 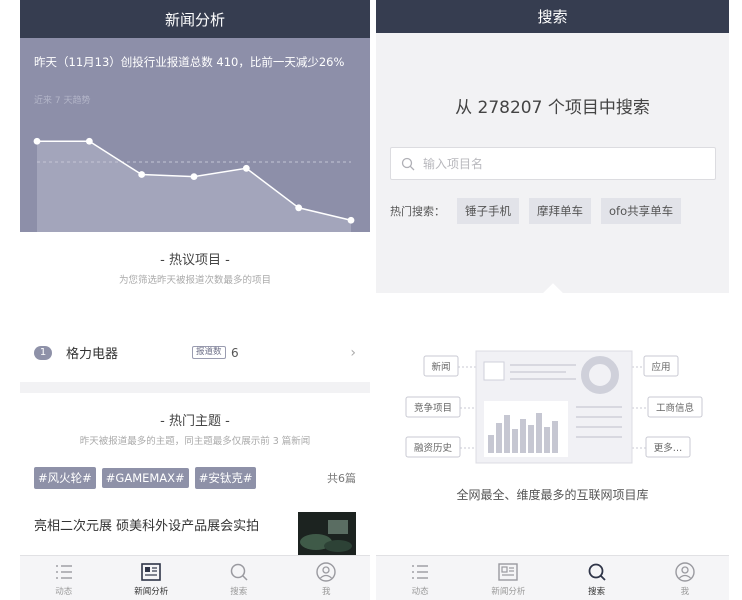 What do you see at coordinates (560, 211) in the screenshot?
I see `hot-search-chip: 摩拜单车` at bounding box center [560, 211].